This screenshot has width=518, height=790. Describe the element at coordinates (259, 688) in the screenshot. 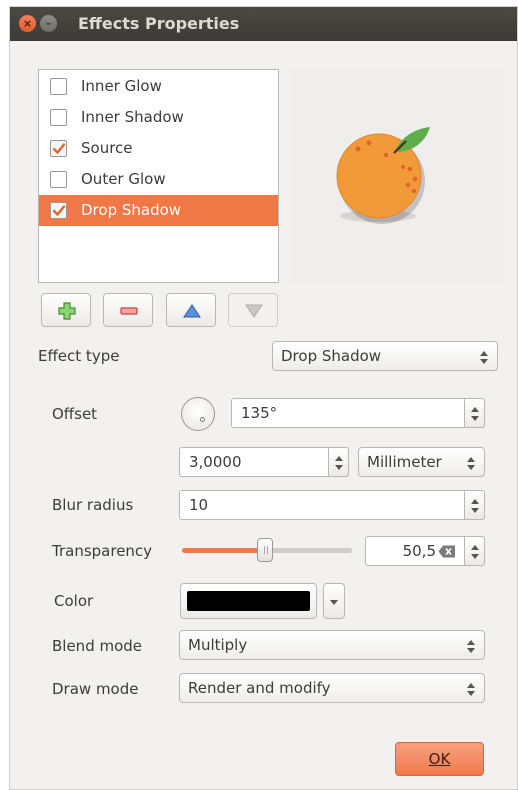

I see `draw-mode-value: Render and modify` at that location.